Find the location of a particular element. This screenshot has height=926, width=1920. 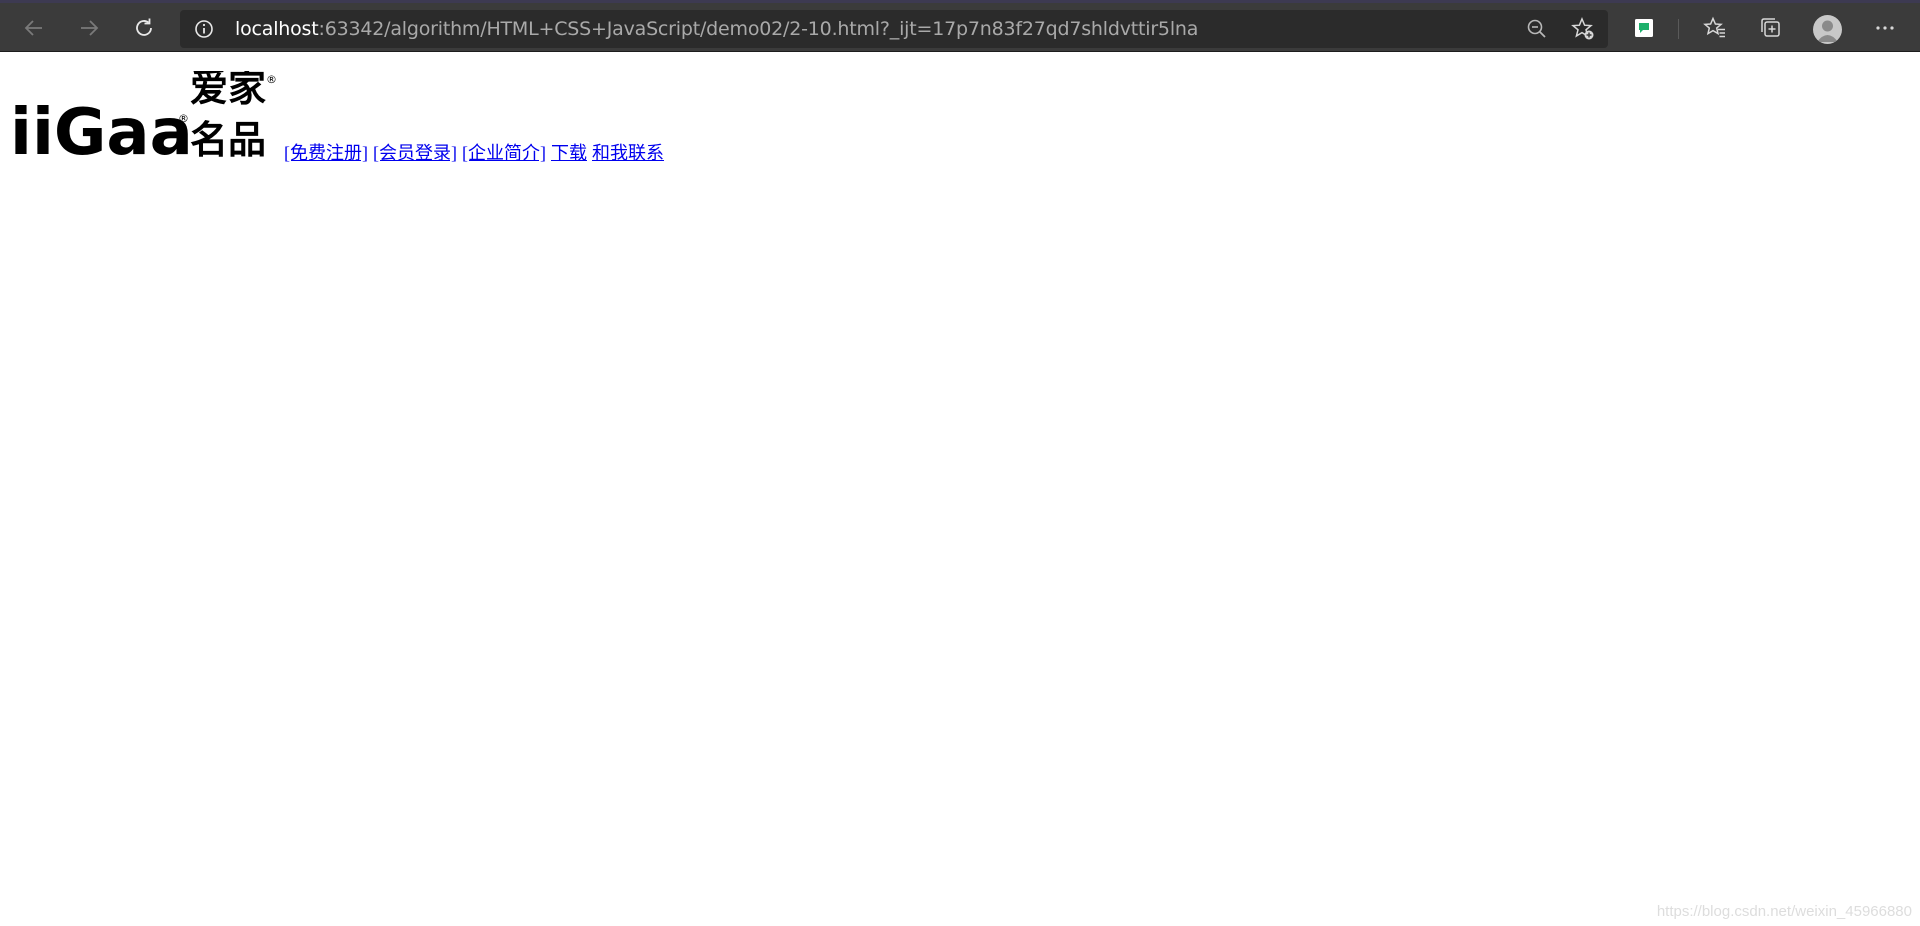

iigaa-logo: iiGaa ® 爱家 名品 ® is located at coordinates (143, 118).